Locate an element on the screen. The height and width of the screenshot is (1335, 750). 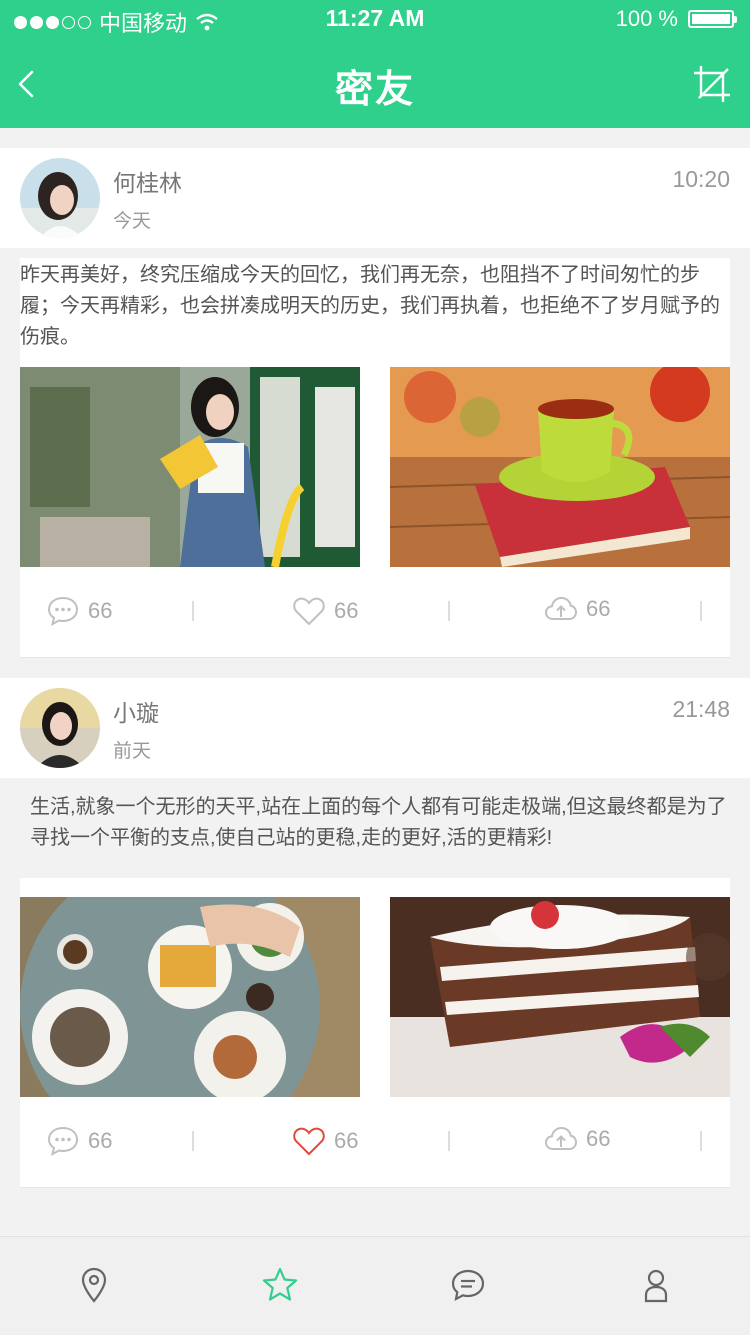
chocolate-cake-photo is located at coordinates (560, 997).